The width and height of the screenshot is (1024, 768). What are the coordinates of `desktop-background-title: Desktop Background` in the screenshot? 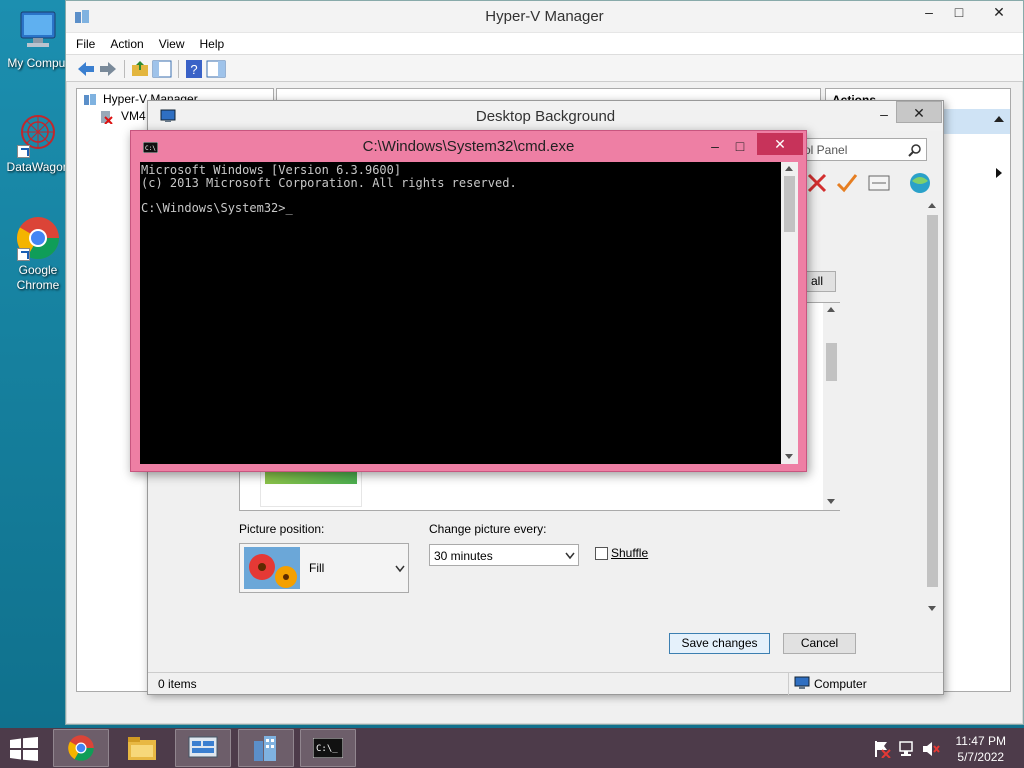 It's located at (545, 116).